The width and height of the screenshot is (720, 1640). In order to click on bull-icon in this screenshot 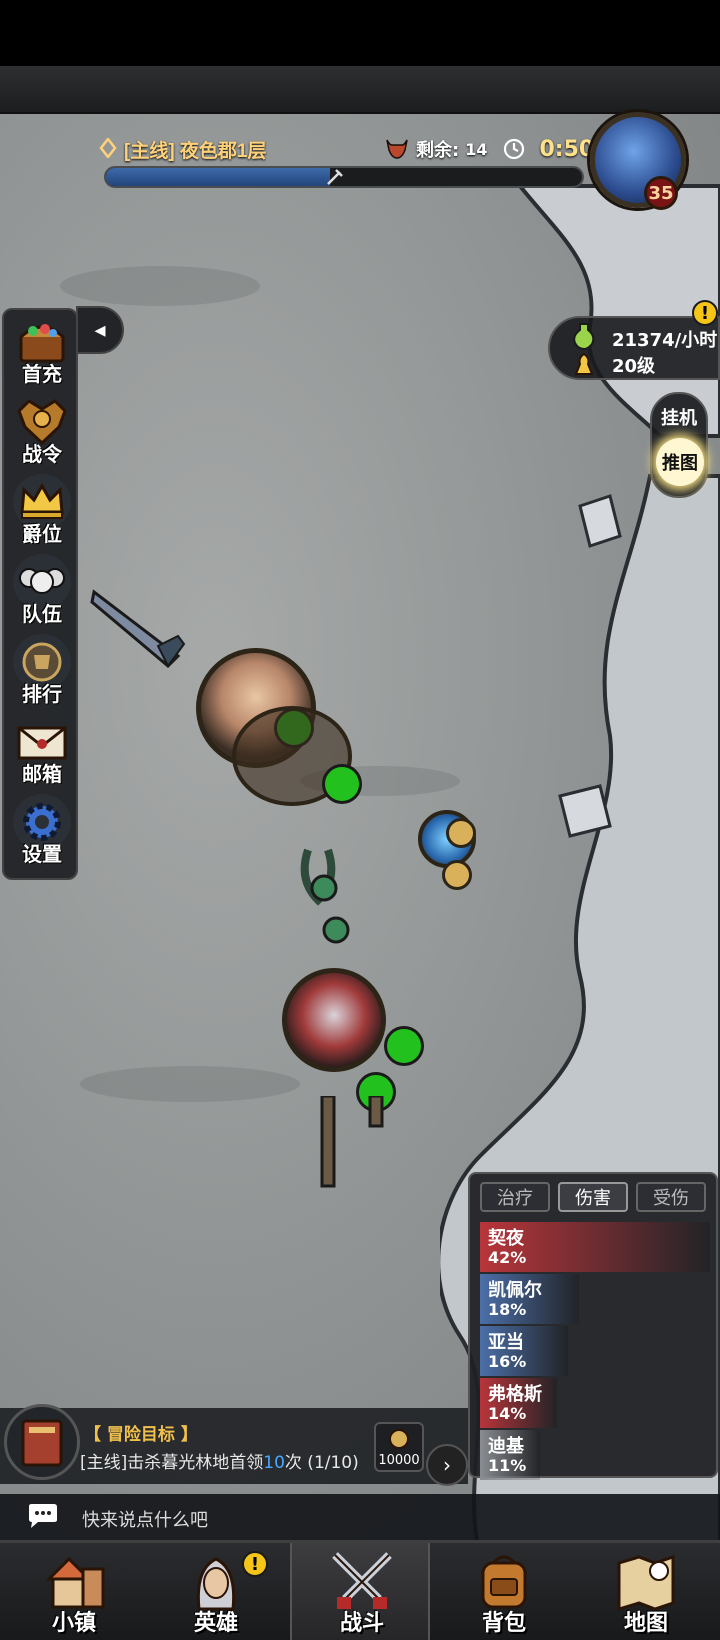, I will do `click(397, 149)`.